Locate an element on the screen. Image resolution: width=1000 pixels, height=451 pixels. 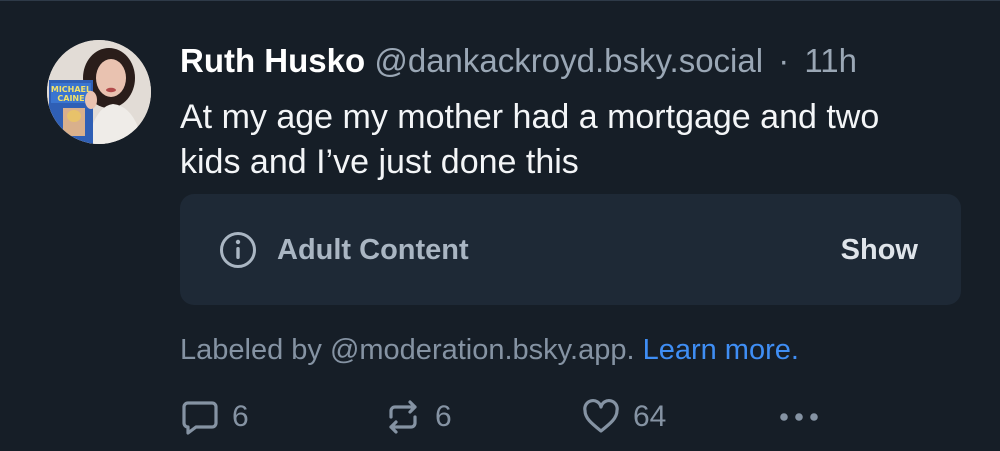
like-count: 64 is located at coordinates (650, 416).